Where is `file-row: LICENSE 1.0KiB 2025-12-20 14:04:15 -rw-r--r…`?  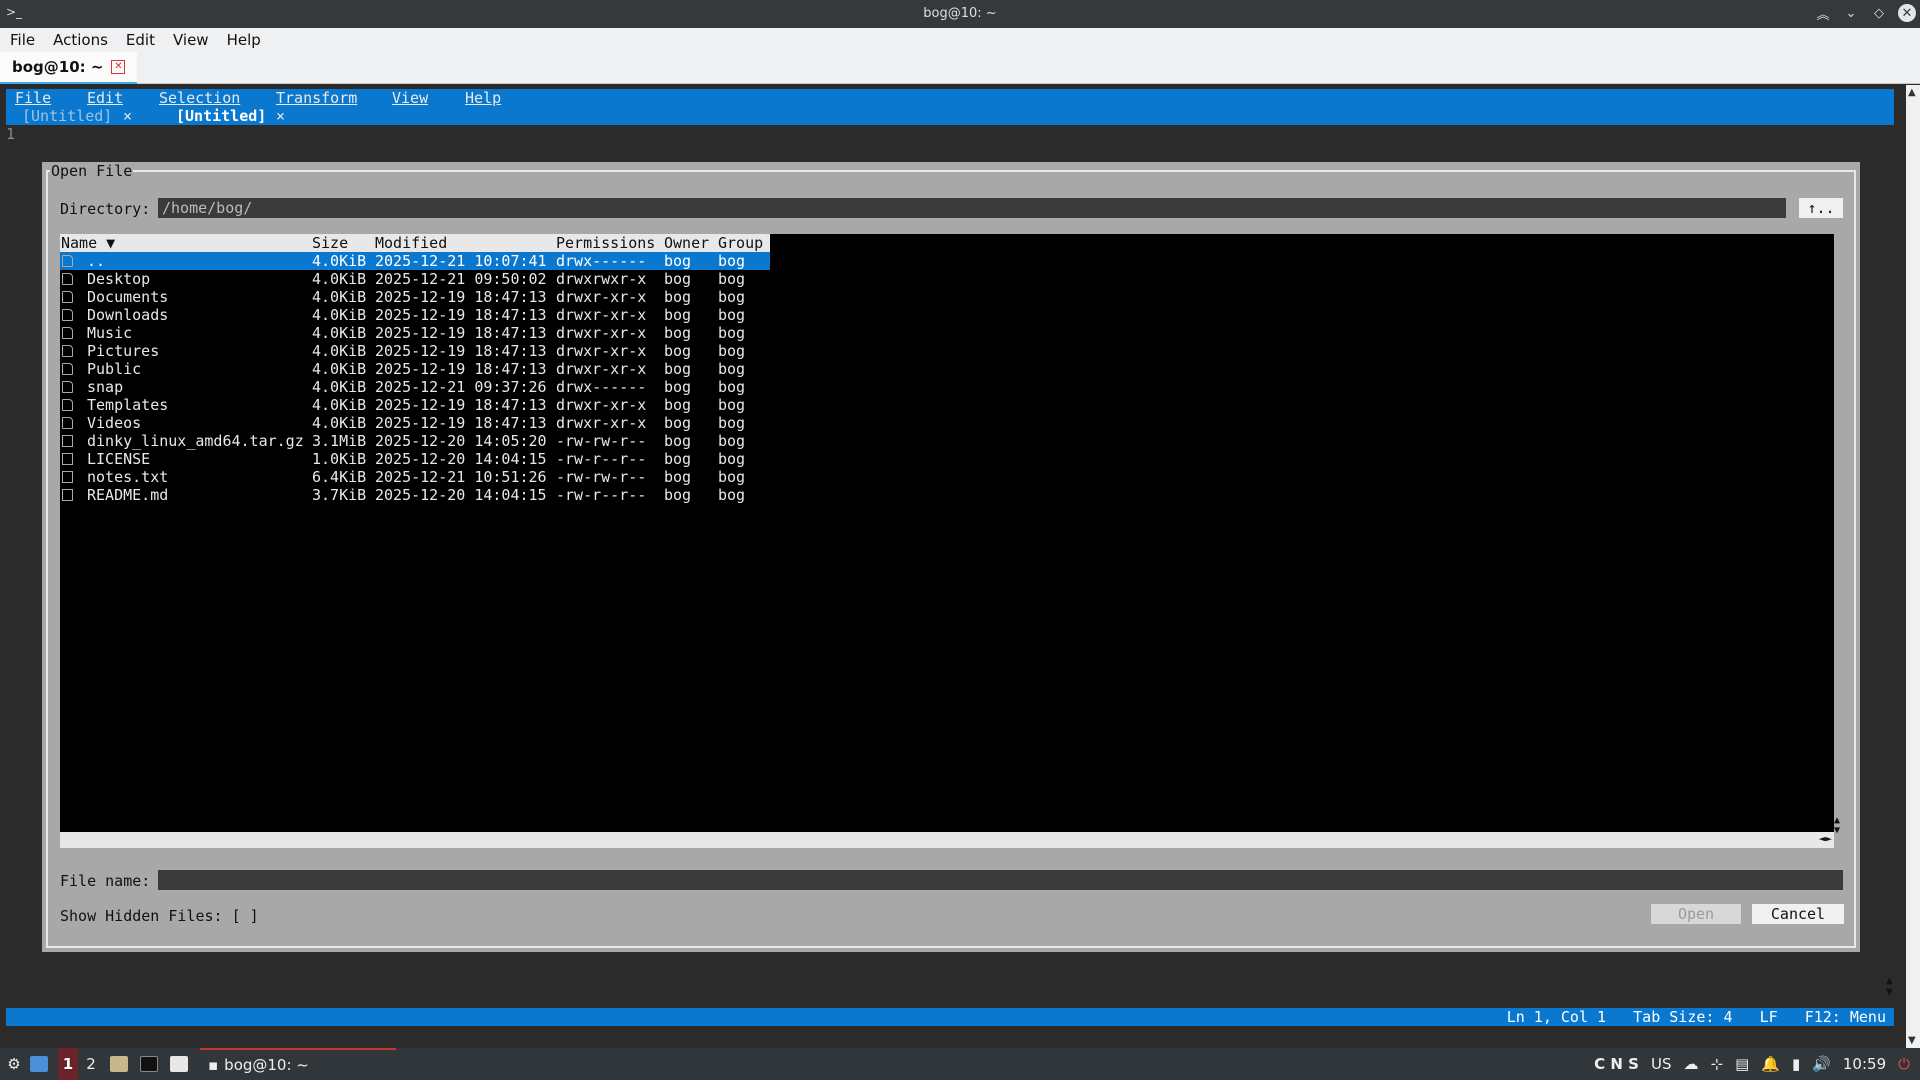 file-row: LICENSE 1.0KiB 2025-12-20 14:04:15 -rw-r--r… is located at coordinates (415, 459).